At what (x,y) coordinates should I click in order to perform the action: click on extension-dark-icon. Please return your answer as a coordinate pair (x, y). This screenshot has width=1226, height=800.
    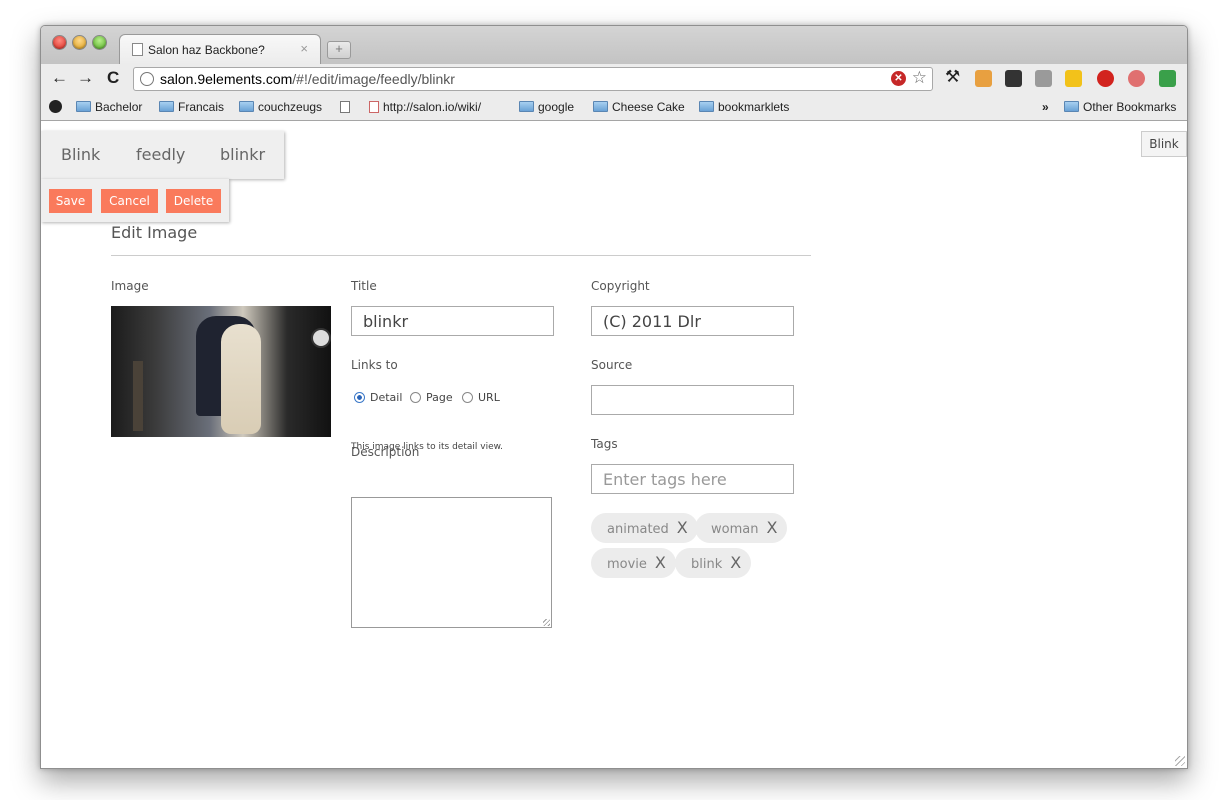
    Looking at the image, I should click on (1013, 78).